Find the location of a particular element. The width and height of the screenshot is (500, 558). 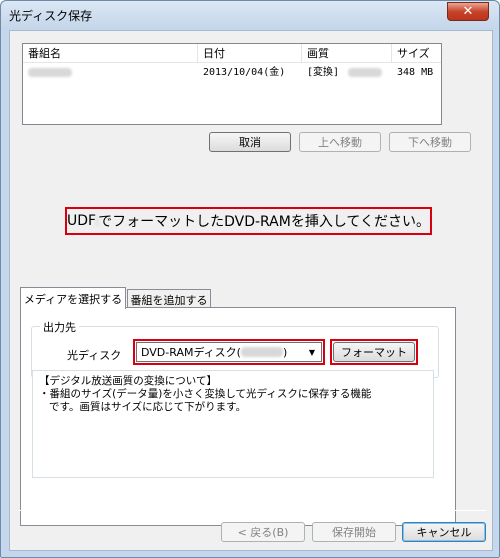

disc-select: DVD-RAMディスク( ) ▼ is located at coordinates (229, 352).